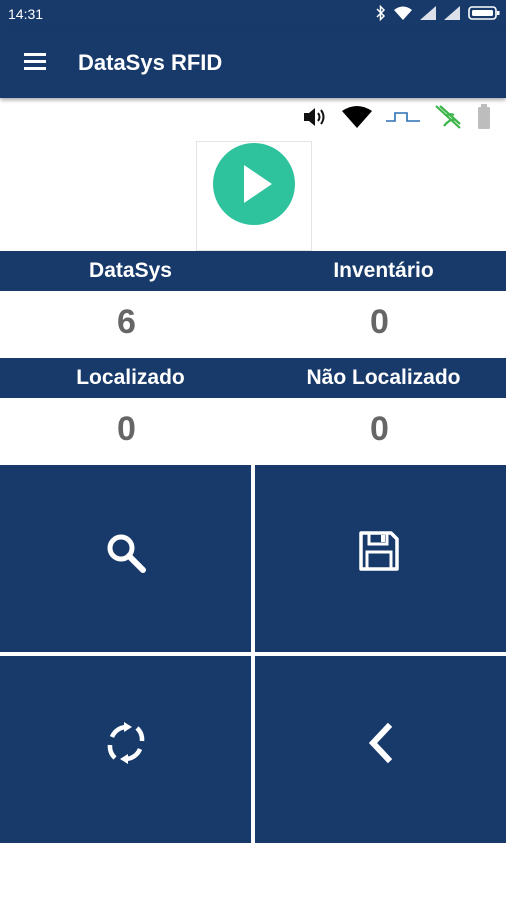  What do you see at coordinates (126, 429) in the screenshot?
I see `localizado-value: 0` at bounding box center [126, 429].